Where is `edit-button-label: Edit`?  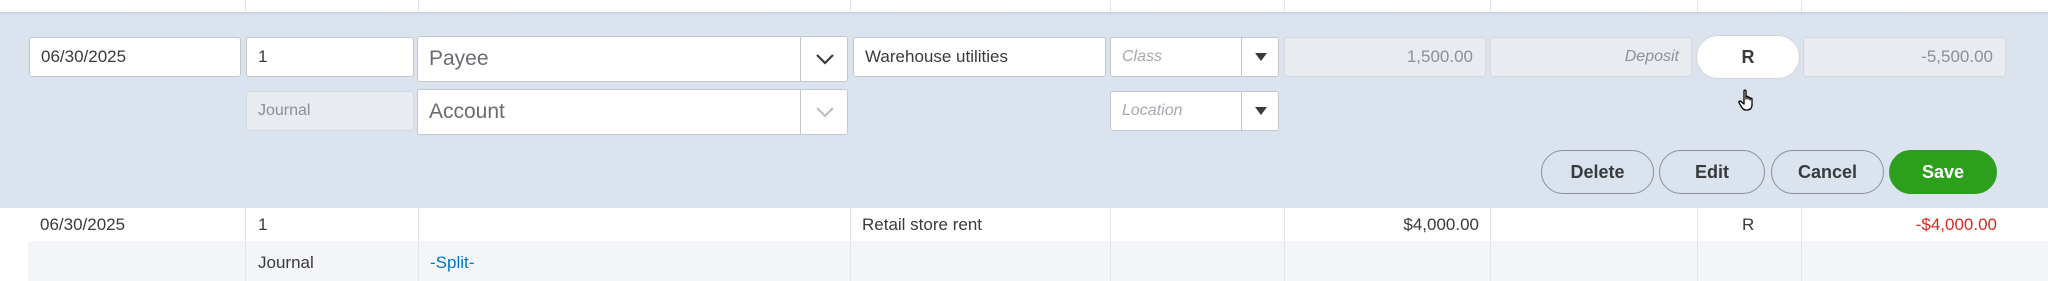 edit-button-label: Edit is located at coordinates (1712, 171).